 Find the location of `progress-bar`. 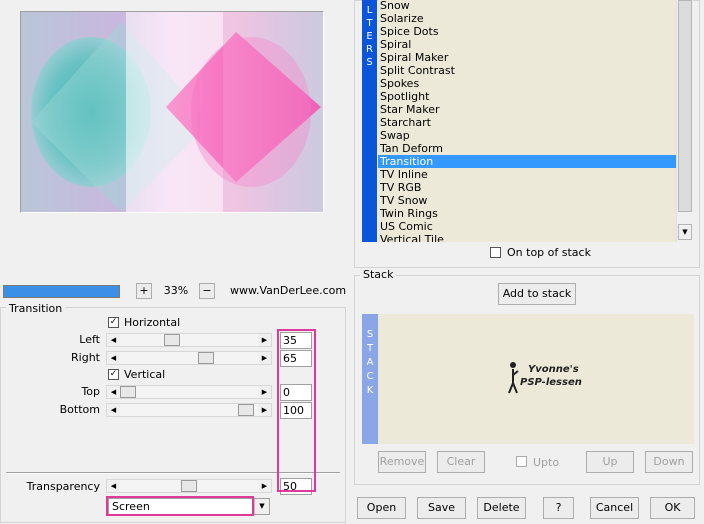

progress-bar is located at coordinates (61, 291).